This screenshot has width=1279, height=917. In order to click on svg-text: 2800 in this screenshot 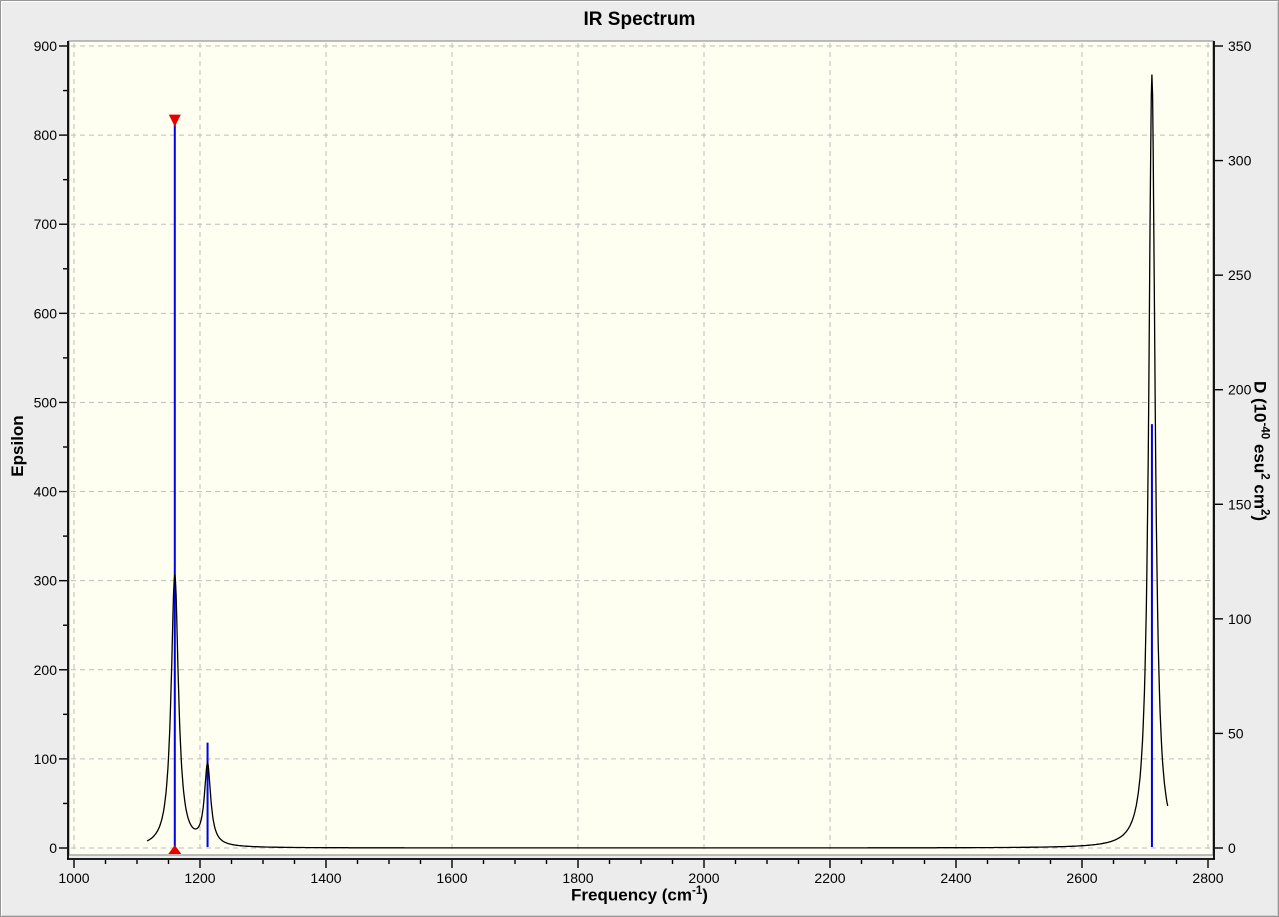, I will do `click(1207, 878)`.